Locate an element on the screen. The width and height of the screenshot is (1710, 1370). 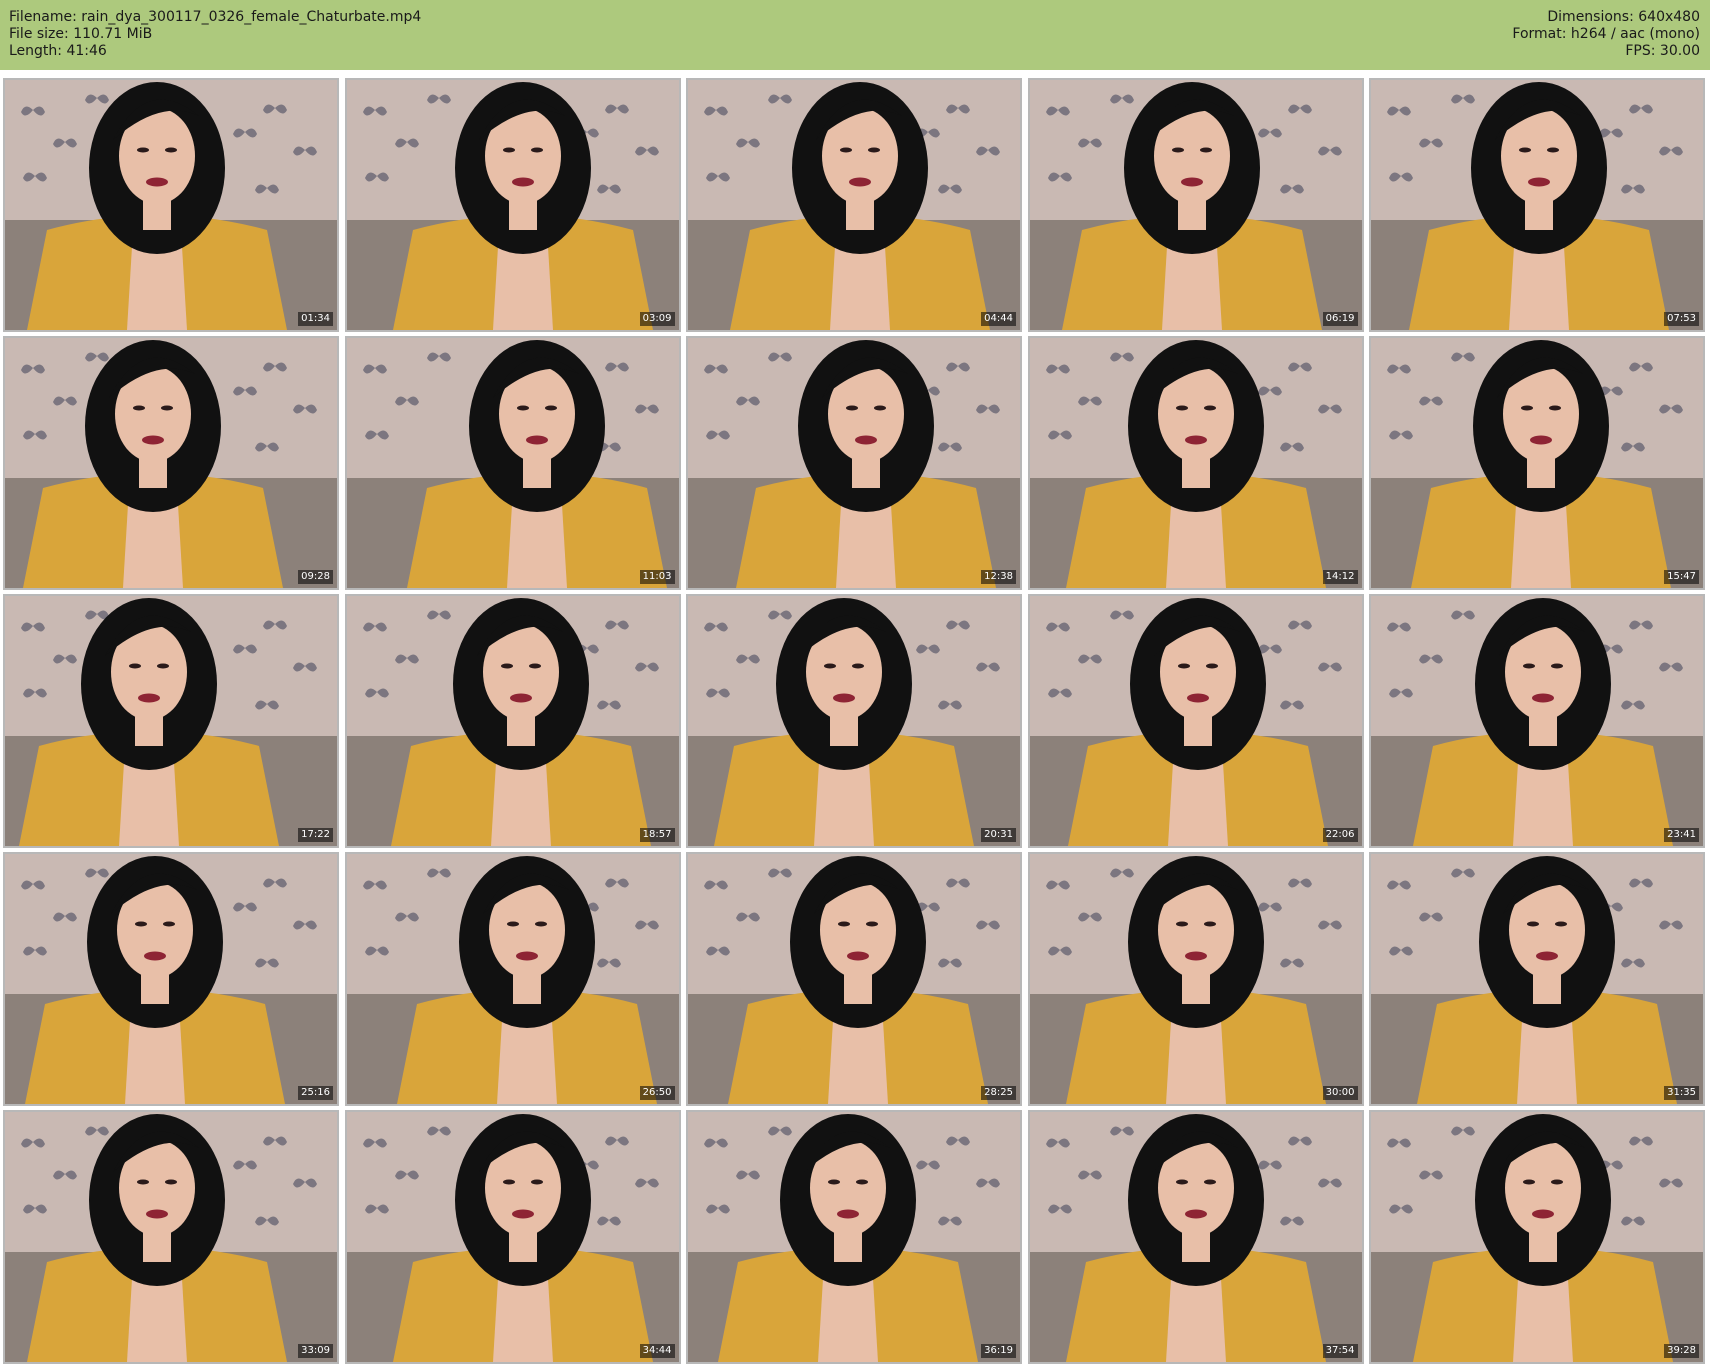
timestamp-label: 12:38 is located at coordinates (998, 577).